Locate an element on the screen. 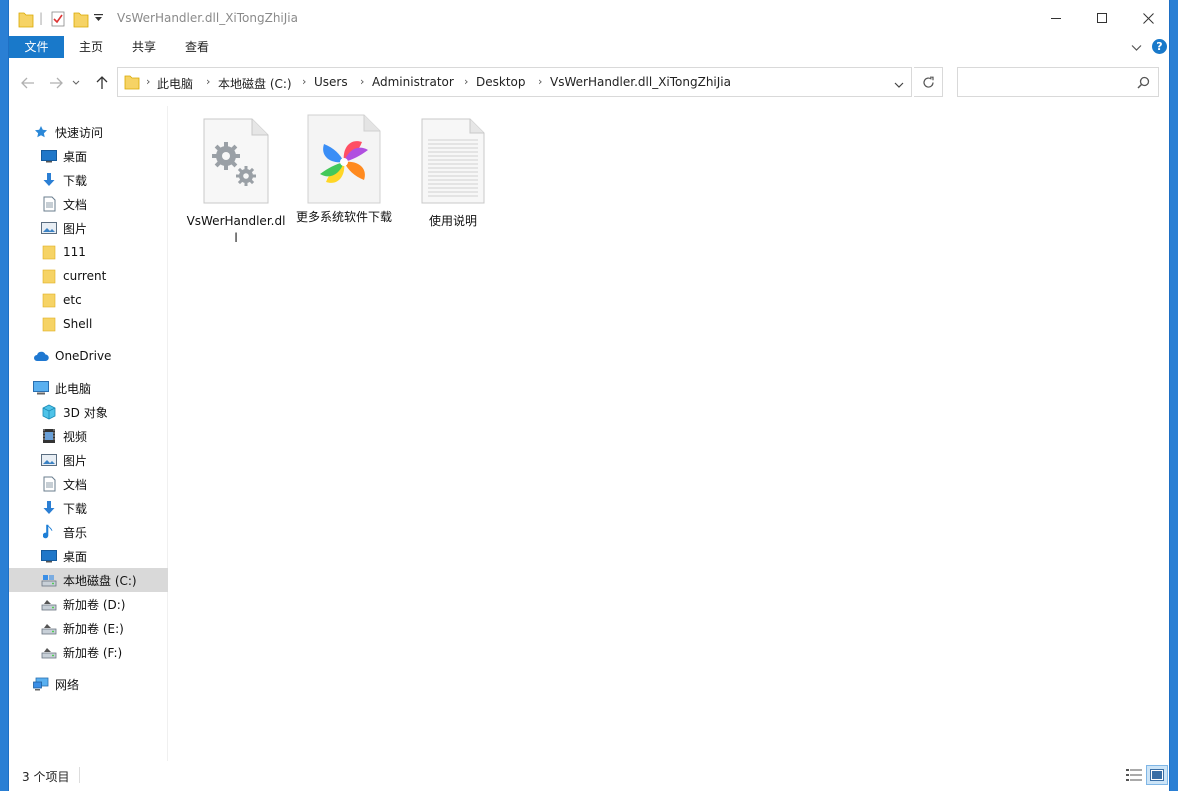 The image size is (1178, 791). nav-label: 文档 is located at coordinates (75, 484).